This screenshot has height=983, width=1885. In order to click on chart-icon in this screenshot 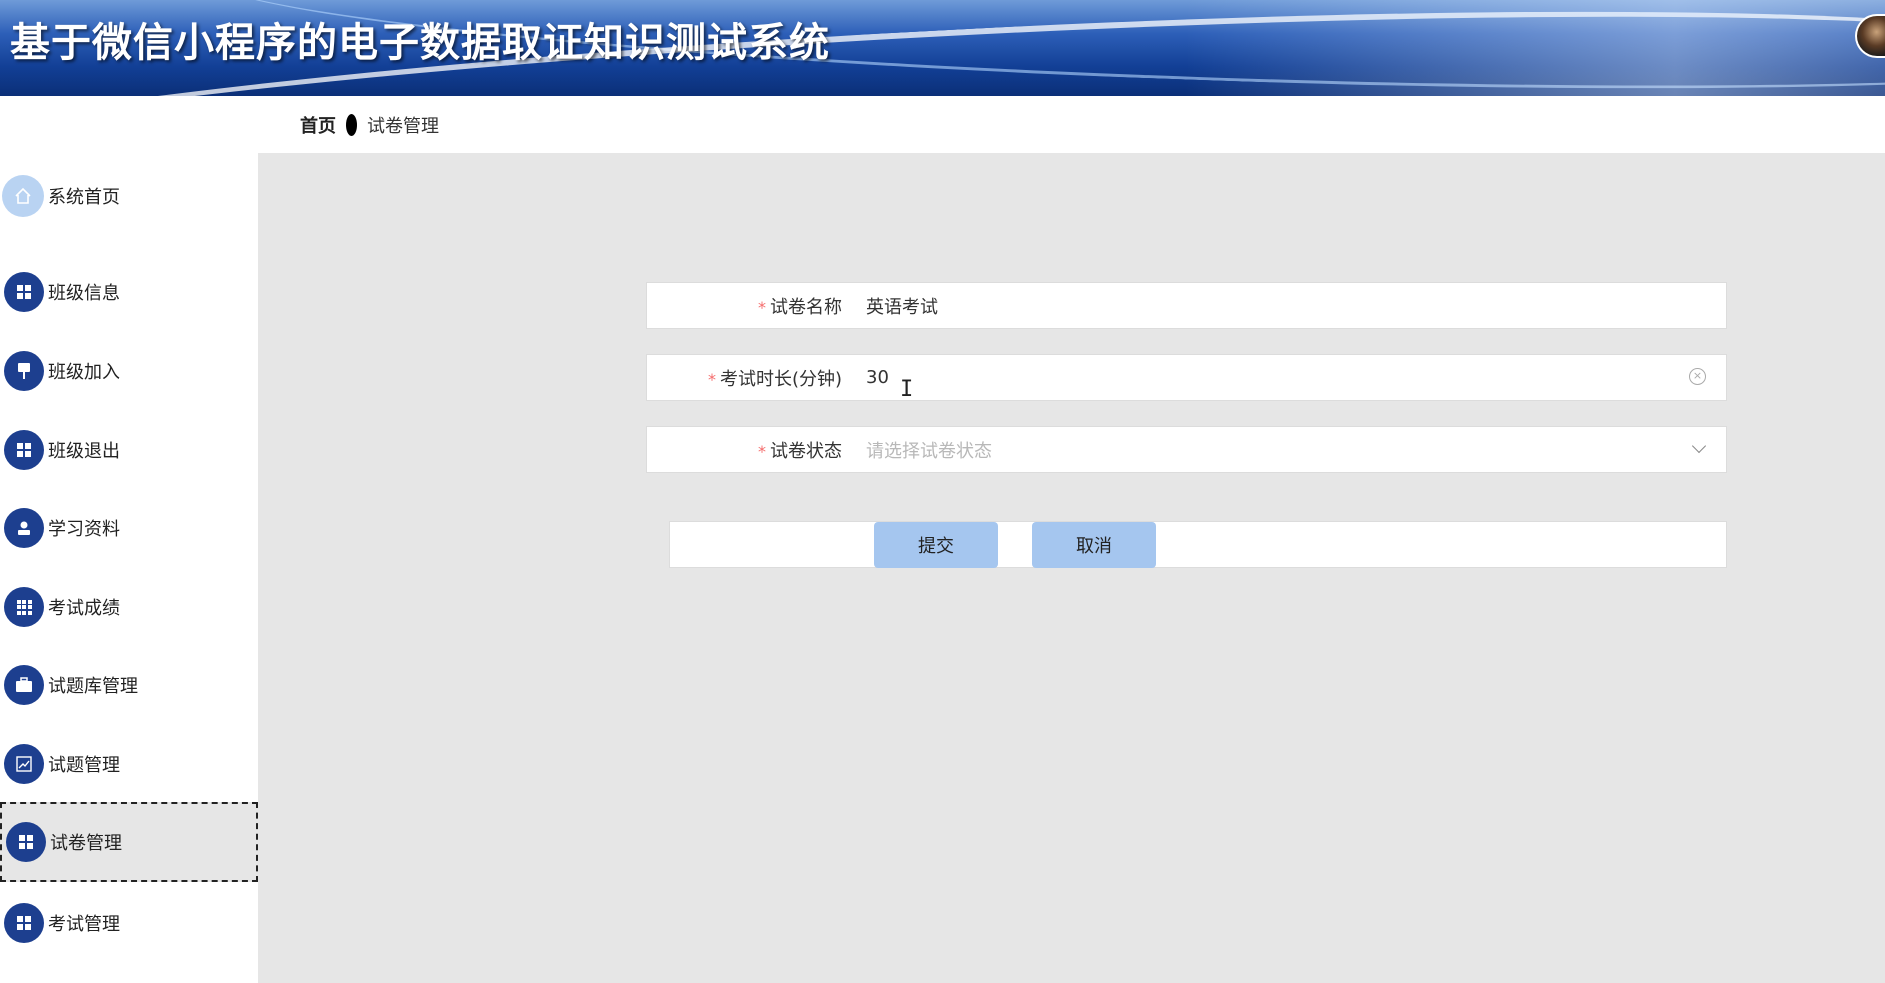, I will do `click(24, 764)`.